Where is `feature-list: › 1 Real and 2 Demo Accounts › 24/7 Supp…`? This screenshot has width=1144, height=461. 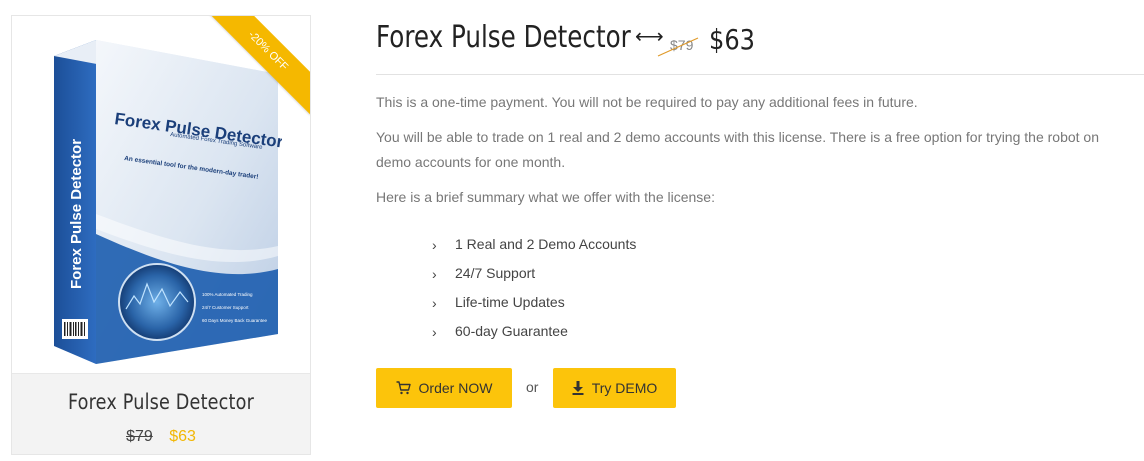 feature-list: › 1 Real and 2 Demo Accounts › 24/7 Supp… is located at coordinates (534, 290).